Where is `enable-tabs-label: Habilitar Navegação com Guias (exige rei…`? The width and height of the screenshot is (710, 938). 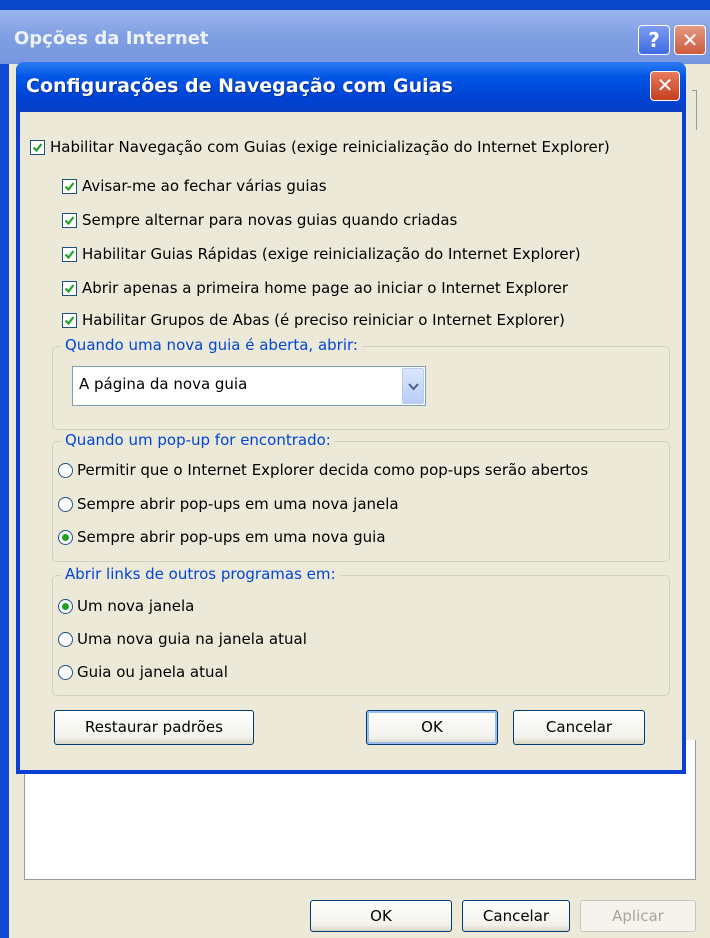
enable-tabs-label: Habilitar Navegação com Guias (exige rei… is located at coordinates (330, 147).